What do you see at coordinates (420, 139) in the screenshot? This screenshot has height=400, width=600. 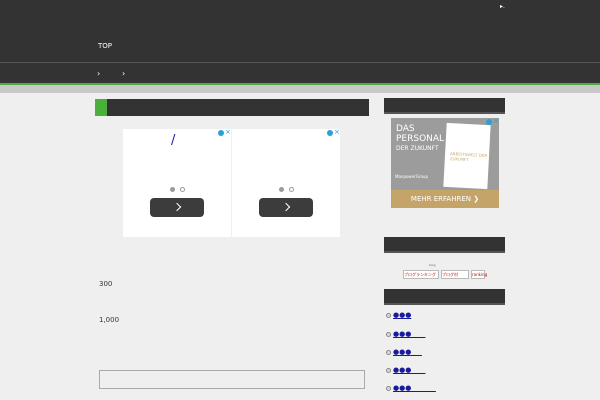 I see `banner-line-2: PERSONAL` at bounding box center [420, 139].